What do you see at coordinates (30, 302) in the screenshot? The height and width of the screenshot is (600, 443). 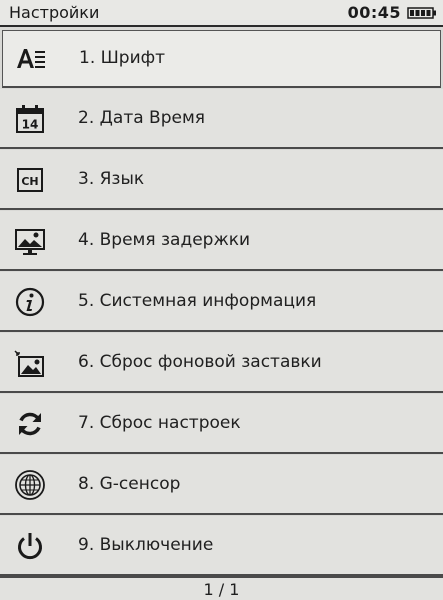 I see `info-icon` at bounding box center [30, 302].